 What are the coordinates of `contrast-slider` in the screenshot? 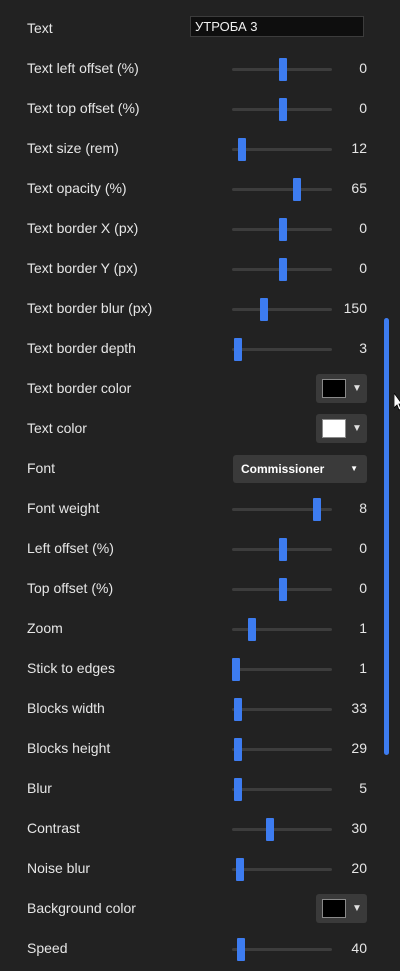 It's located at (282, 829).